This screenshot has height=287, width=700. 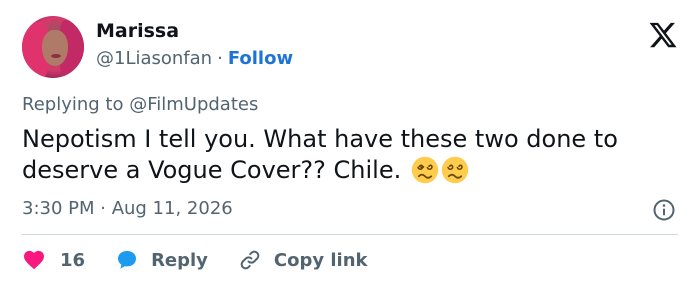 I want to click on like-button: 16, so click(x=53, y=260).